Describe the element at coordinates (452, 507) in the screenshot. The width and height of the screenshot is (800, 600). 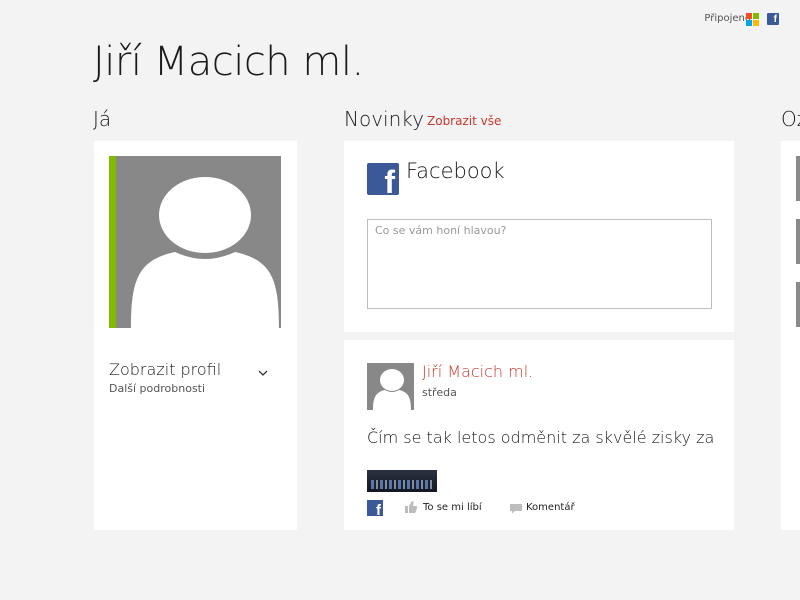
I see `like-button: To se mi líbí` at that location.